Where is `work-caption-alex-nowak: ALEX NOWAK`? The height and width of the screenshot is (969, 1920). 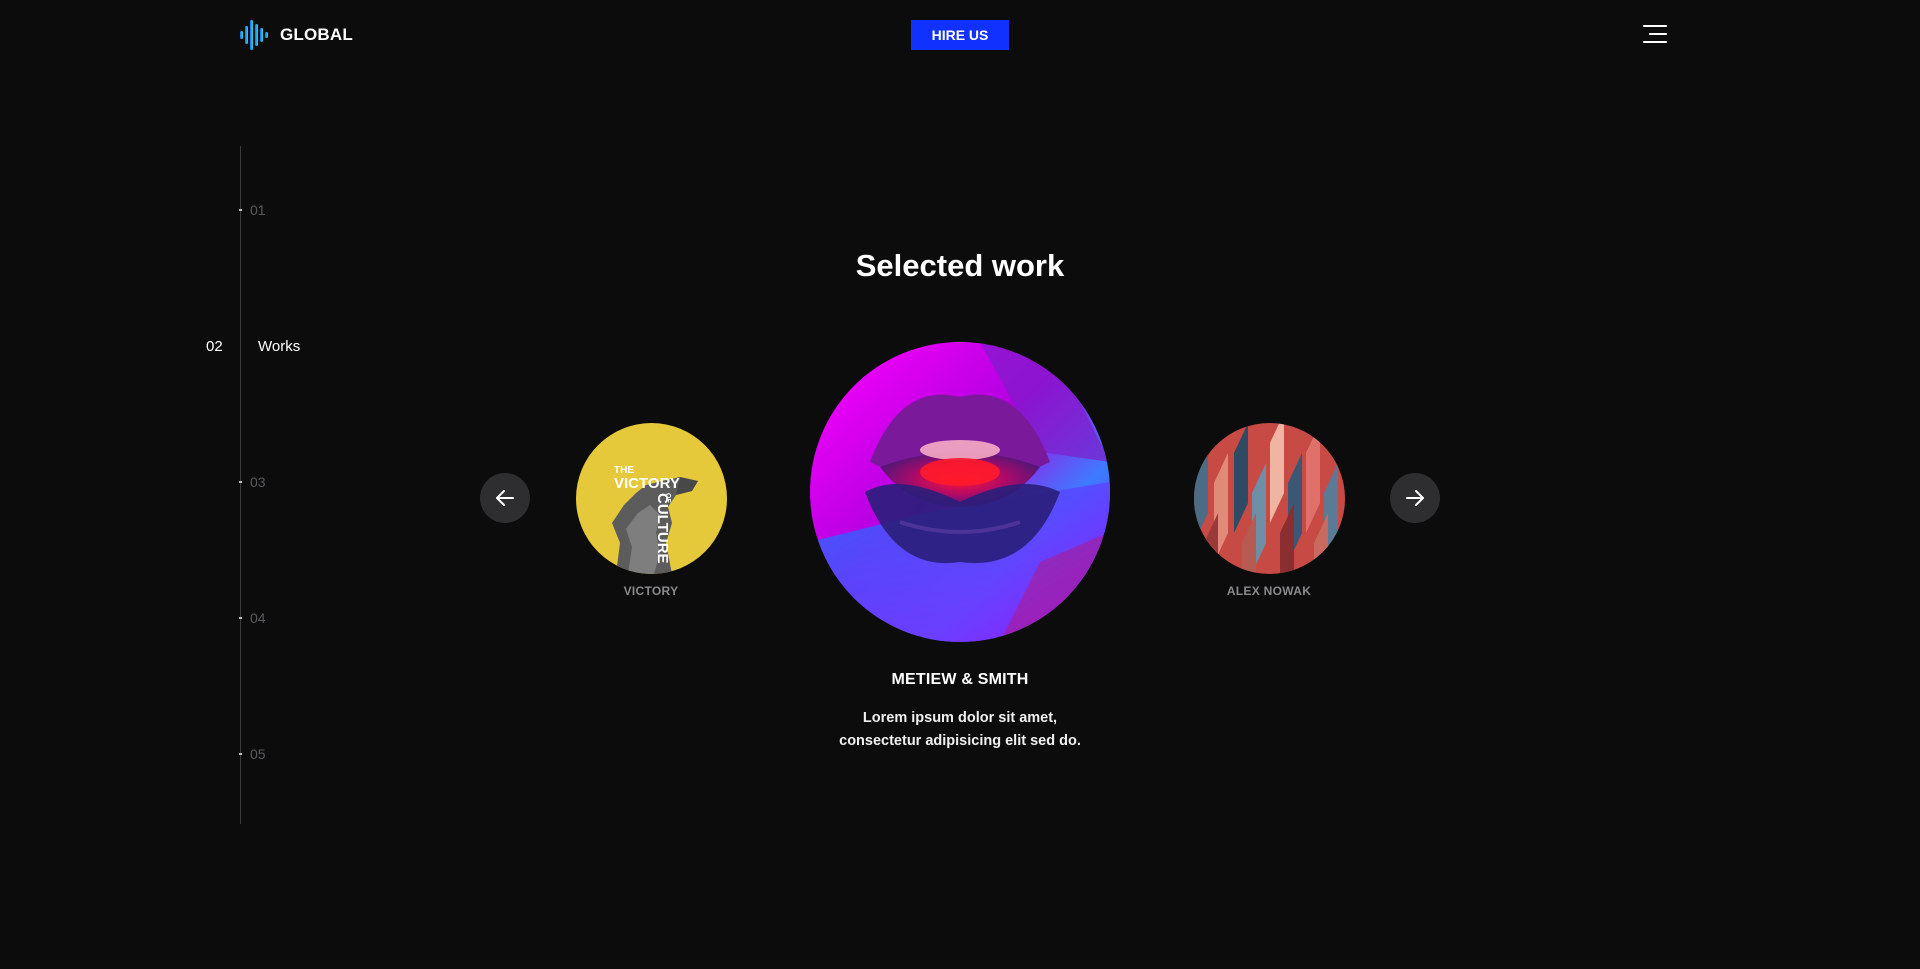 work-caption-alex-nowak: ALEX NOWAK is located at coordinates (1269, 591).